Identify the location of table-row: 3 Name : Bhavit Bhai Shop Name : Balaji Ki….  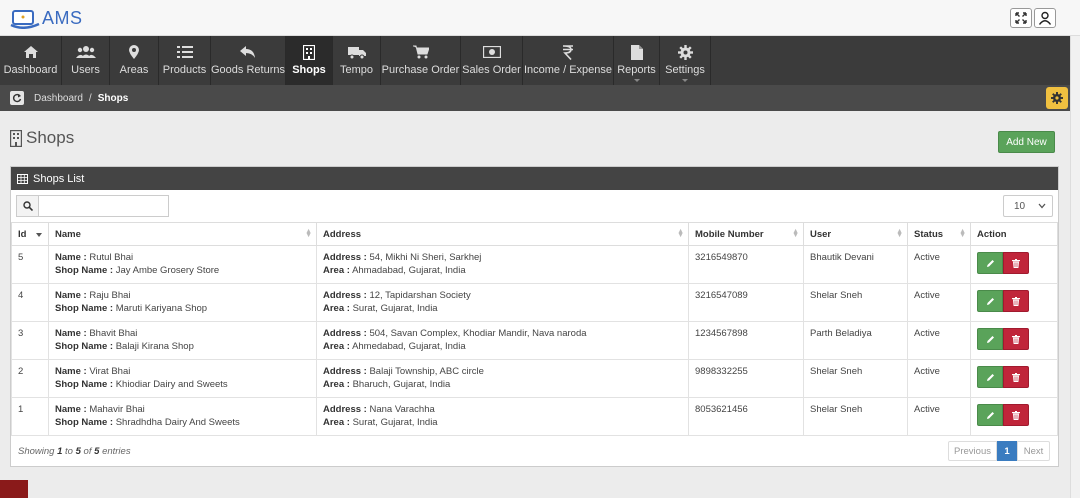
(534, 340).